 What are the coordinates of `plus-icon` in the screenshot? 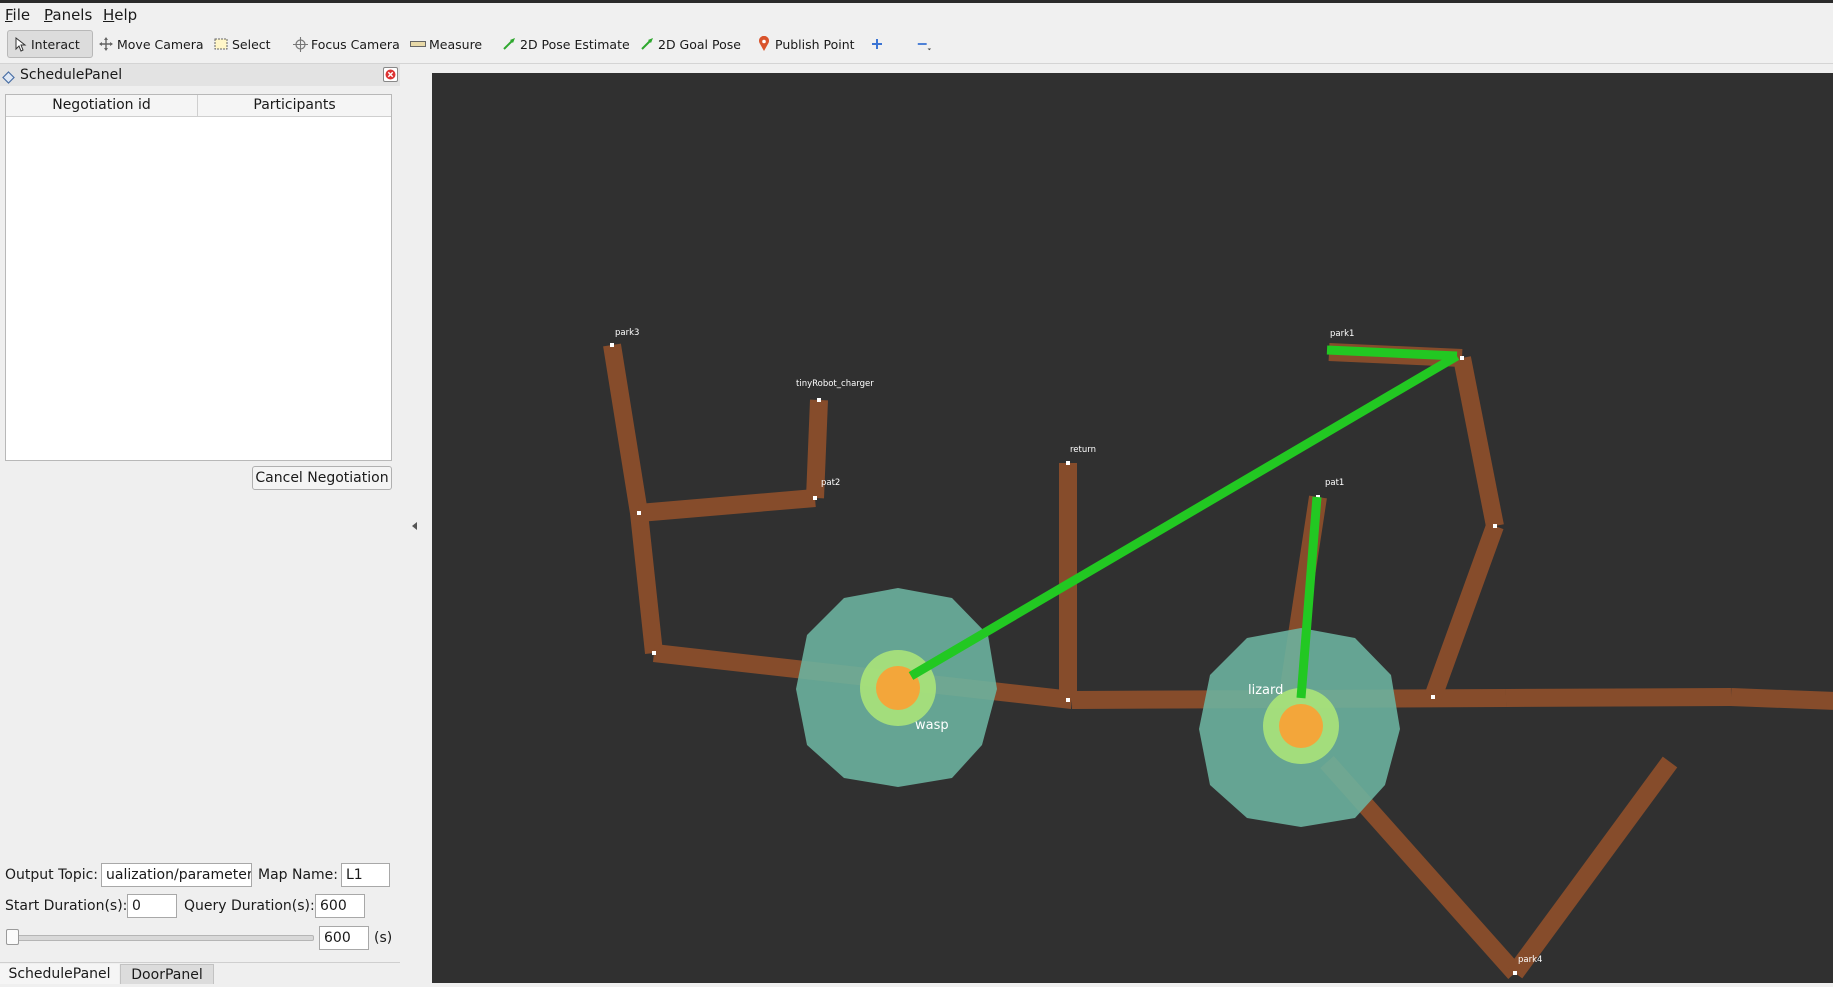 It's located at (877, 44).